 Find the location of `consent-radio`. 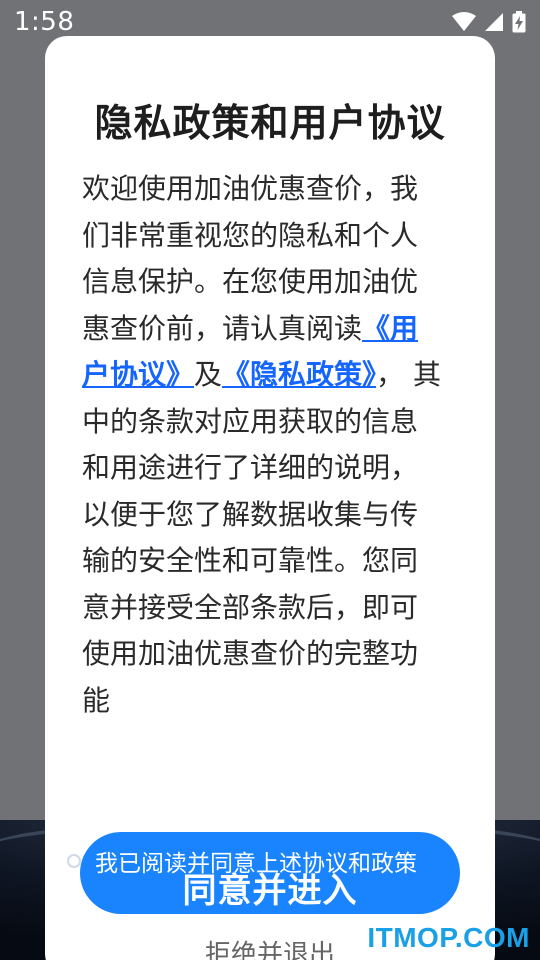

consent-radio is located at coordinates (74, 861).